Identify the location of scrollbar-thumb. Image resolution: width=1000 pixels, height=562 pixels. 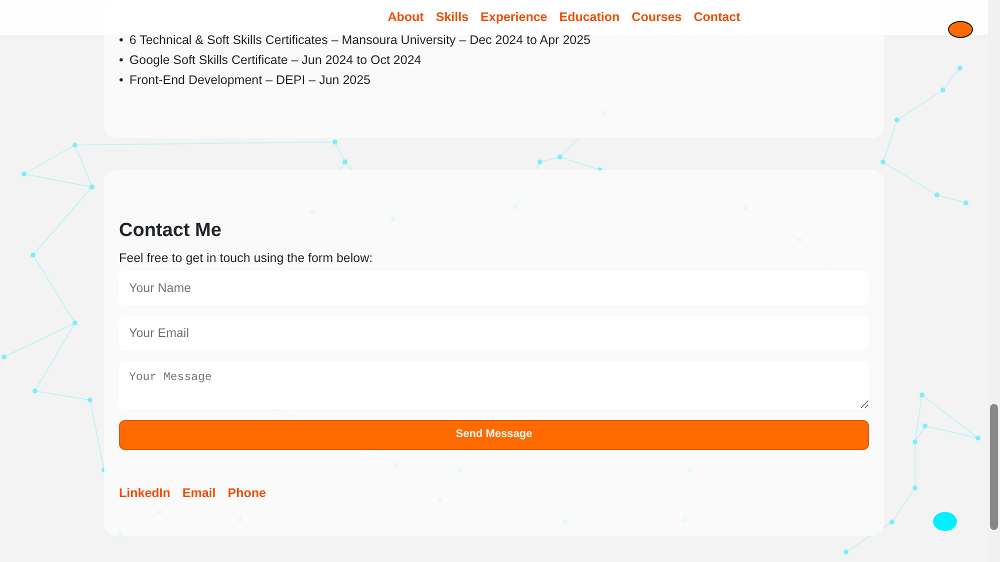
(994, 467).